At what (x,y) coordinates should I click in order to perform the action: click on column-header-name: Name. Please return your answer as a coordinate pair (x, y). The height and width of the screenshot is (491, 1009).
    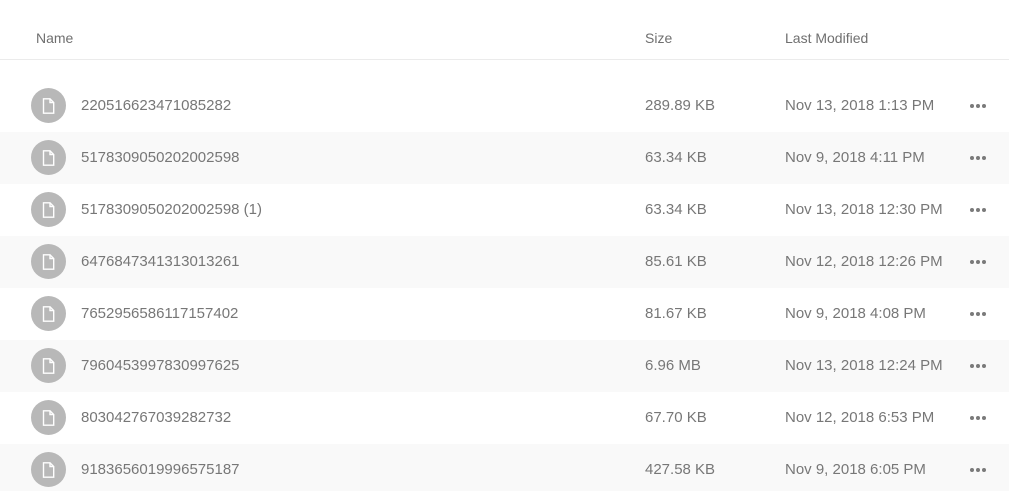
    Looking at the image, I should click on (54, 38).